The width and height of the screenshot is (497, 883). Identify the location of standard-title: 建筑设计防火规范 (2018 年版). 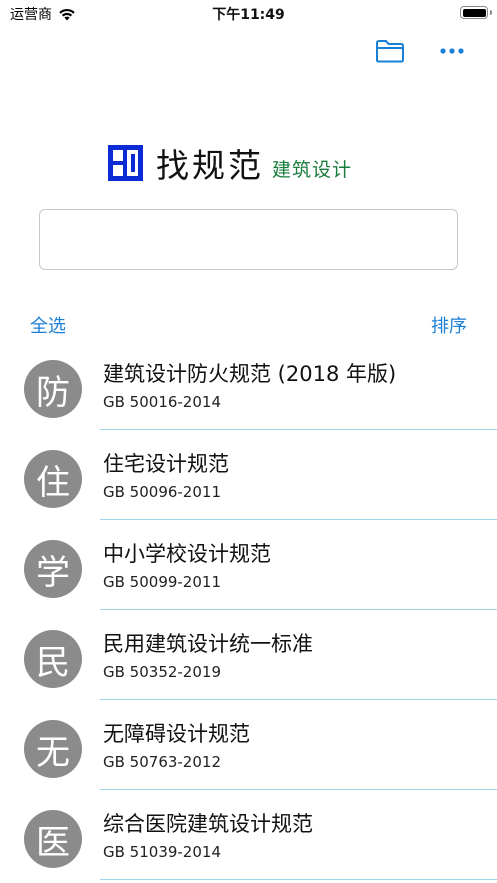
(250, 374).